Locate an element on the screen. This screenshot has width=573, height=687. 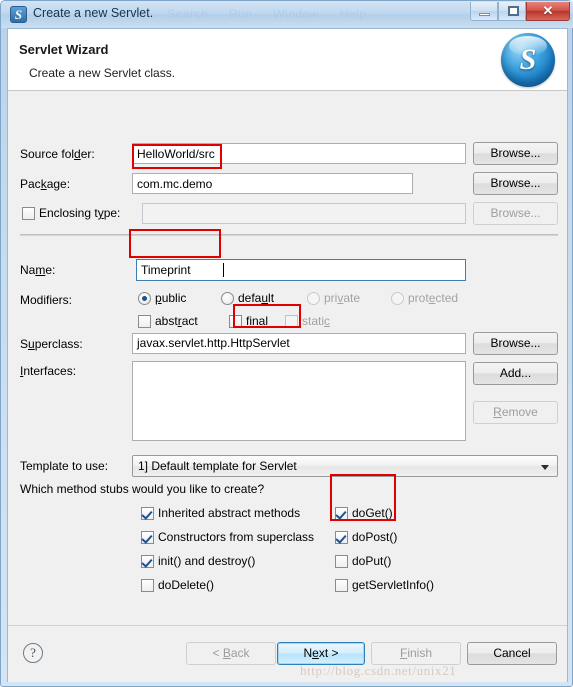
ghost-menu-help: Help is located at coordinates (353, 14).